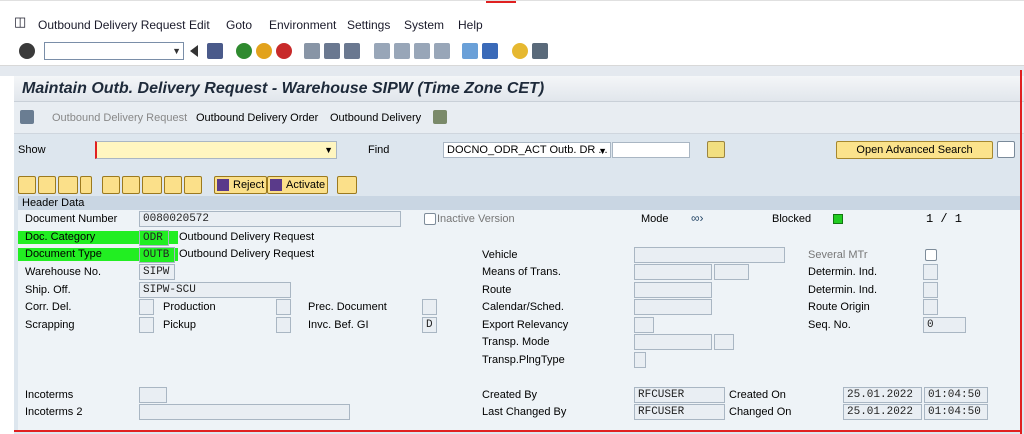 The height and width of the screenshot is (434, 1024). Describe the element at coordinates (283, 325) in the screenshot. I see `pickup-field` at that location.